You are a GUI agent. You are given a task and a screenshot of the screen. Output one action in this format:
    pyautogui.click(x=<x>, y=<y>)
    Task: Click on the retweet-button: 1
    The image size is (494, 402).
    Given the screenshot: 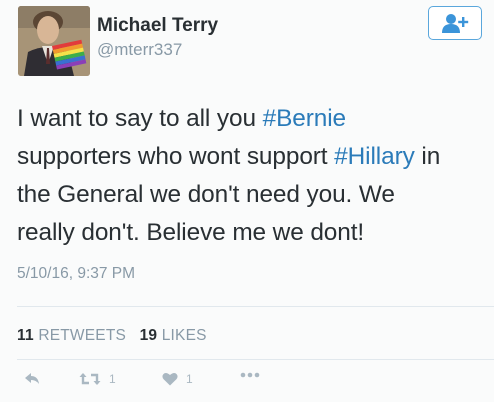 What is the action you would take?
    pyautogui.click(x=97, y=379)
    